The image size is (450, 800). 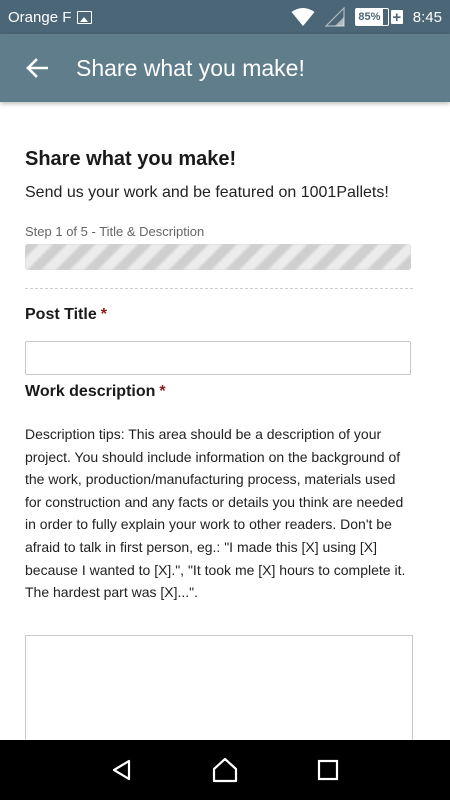 What do you see at coordinates (303, 17) in the screenshot?
I see `wifi-icon` at bounding box center [303, 17].